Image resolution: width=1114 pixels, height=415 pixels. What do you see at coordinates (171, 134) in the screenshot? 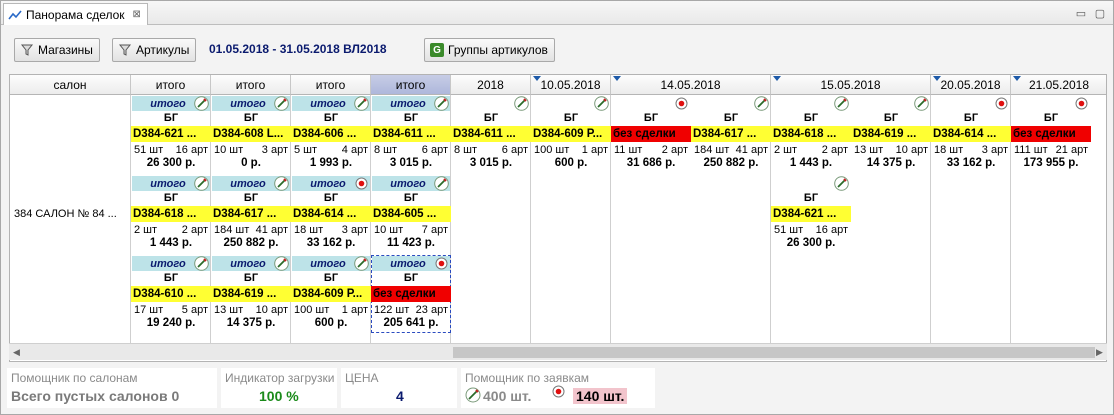
I see `deal-cell: итого БГ D384-621 ... 51 шт 16 арт 26 300 р.` at bounding box center [171, 134].